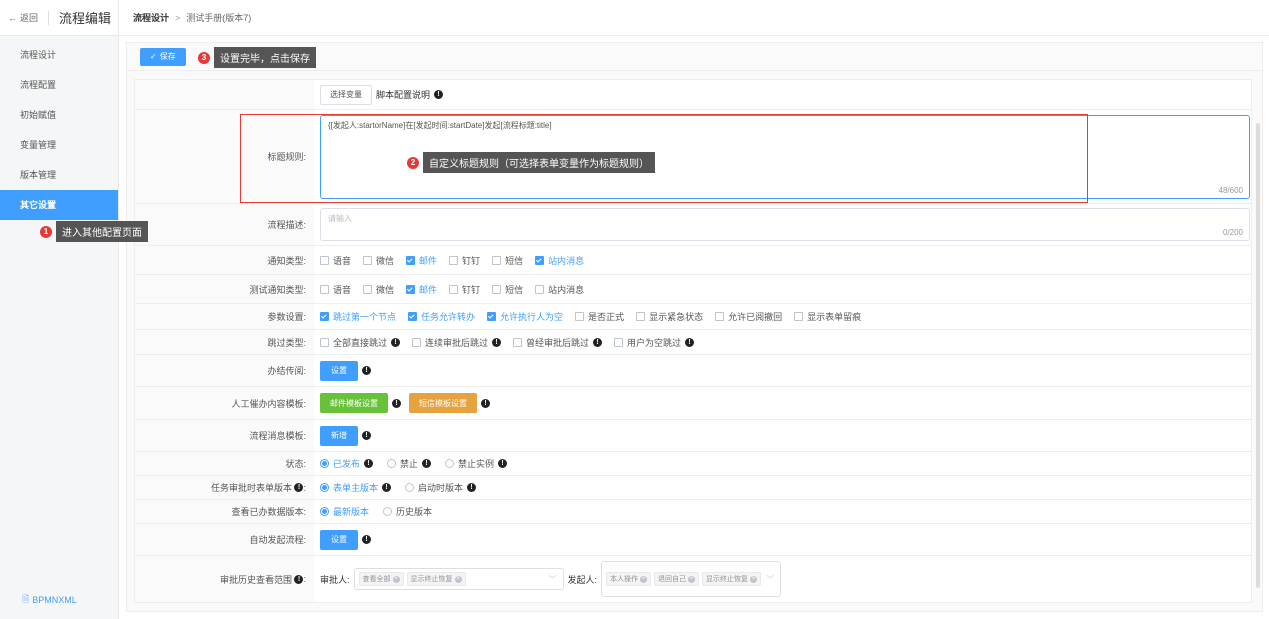 The width and height of the screenshot is (1269, 619). I want to click on sidebar-item-initial-values: 初始赋值, so click(59, 115).